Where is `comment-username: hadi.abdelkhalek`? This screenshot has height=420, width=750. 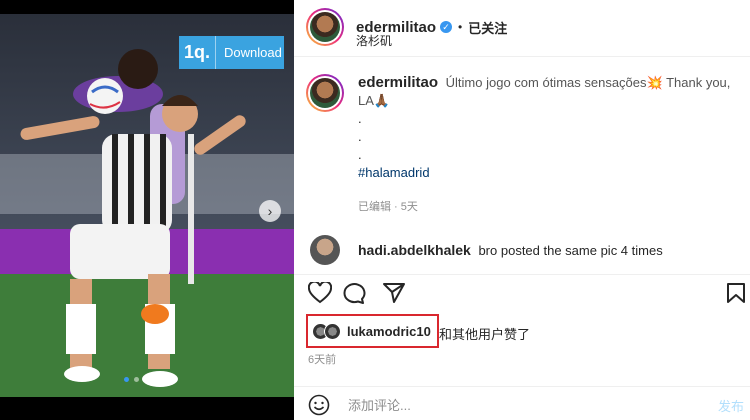
comment-username: hadi.abdelkhalek is located at coordinates (414, 250).